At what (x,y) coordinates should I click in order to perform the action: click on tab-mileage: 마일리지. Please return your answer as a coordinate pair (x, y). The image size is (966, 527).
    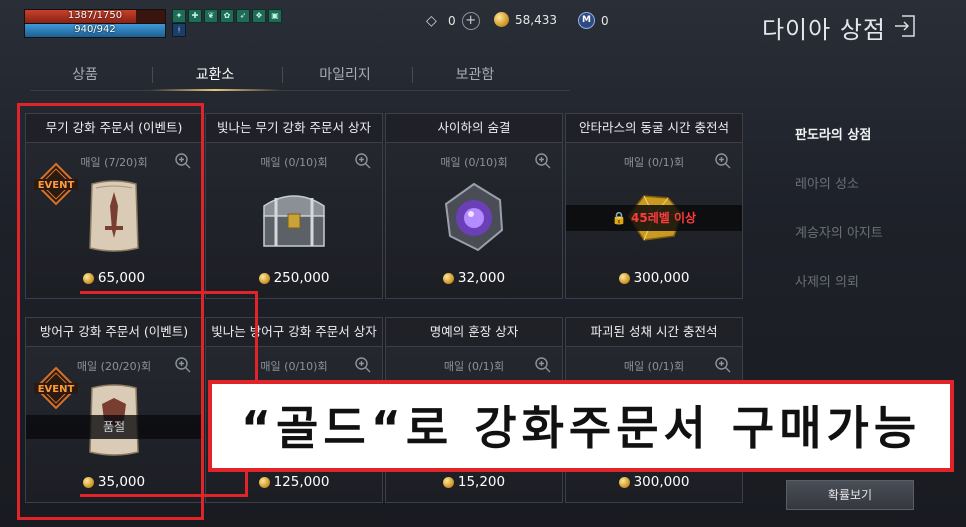
    Looking at the image, I should click on (345, 75).